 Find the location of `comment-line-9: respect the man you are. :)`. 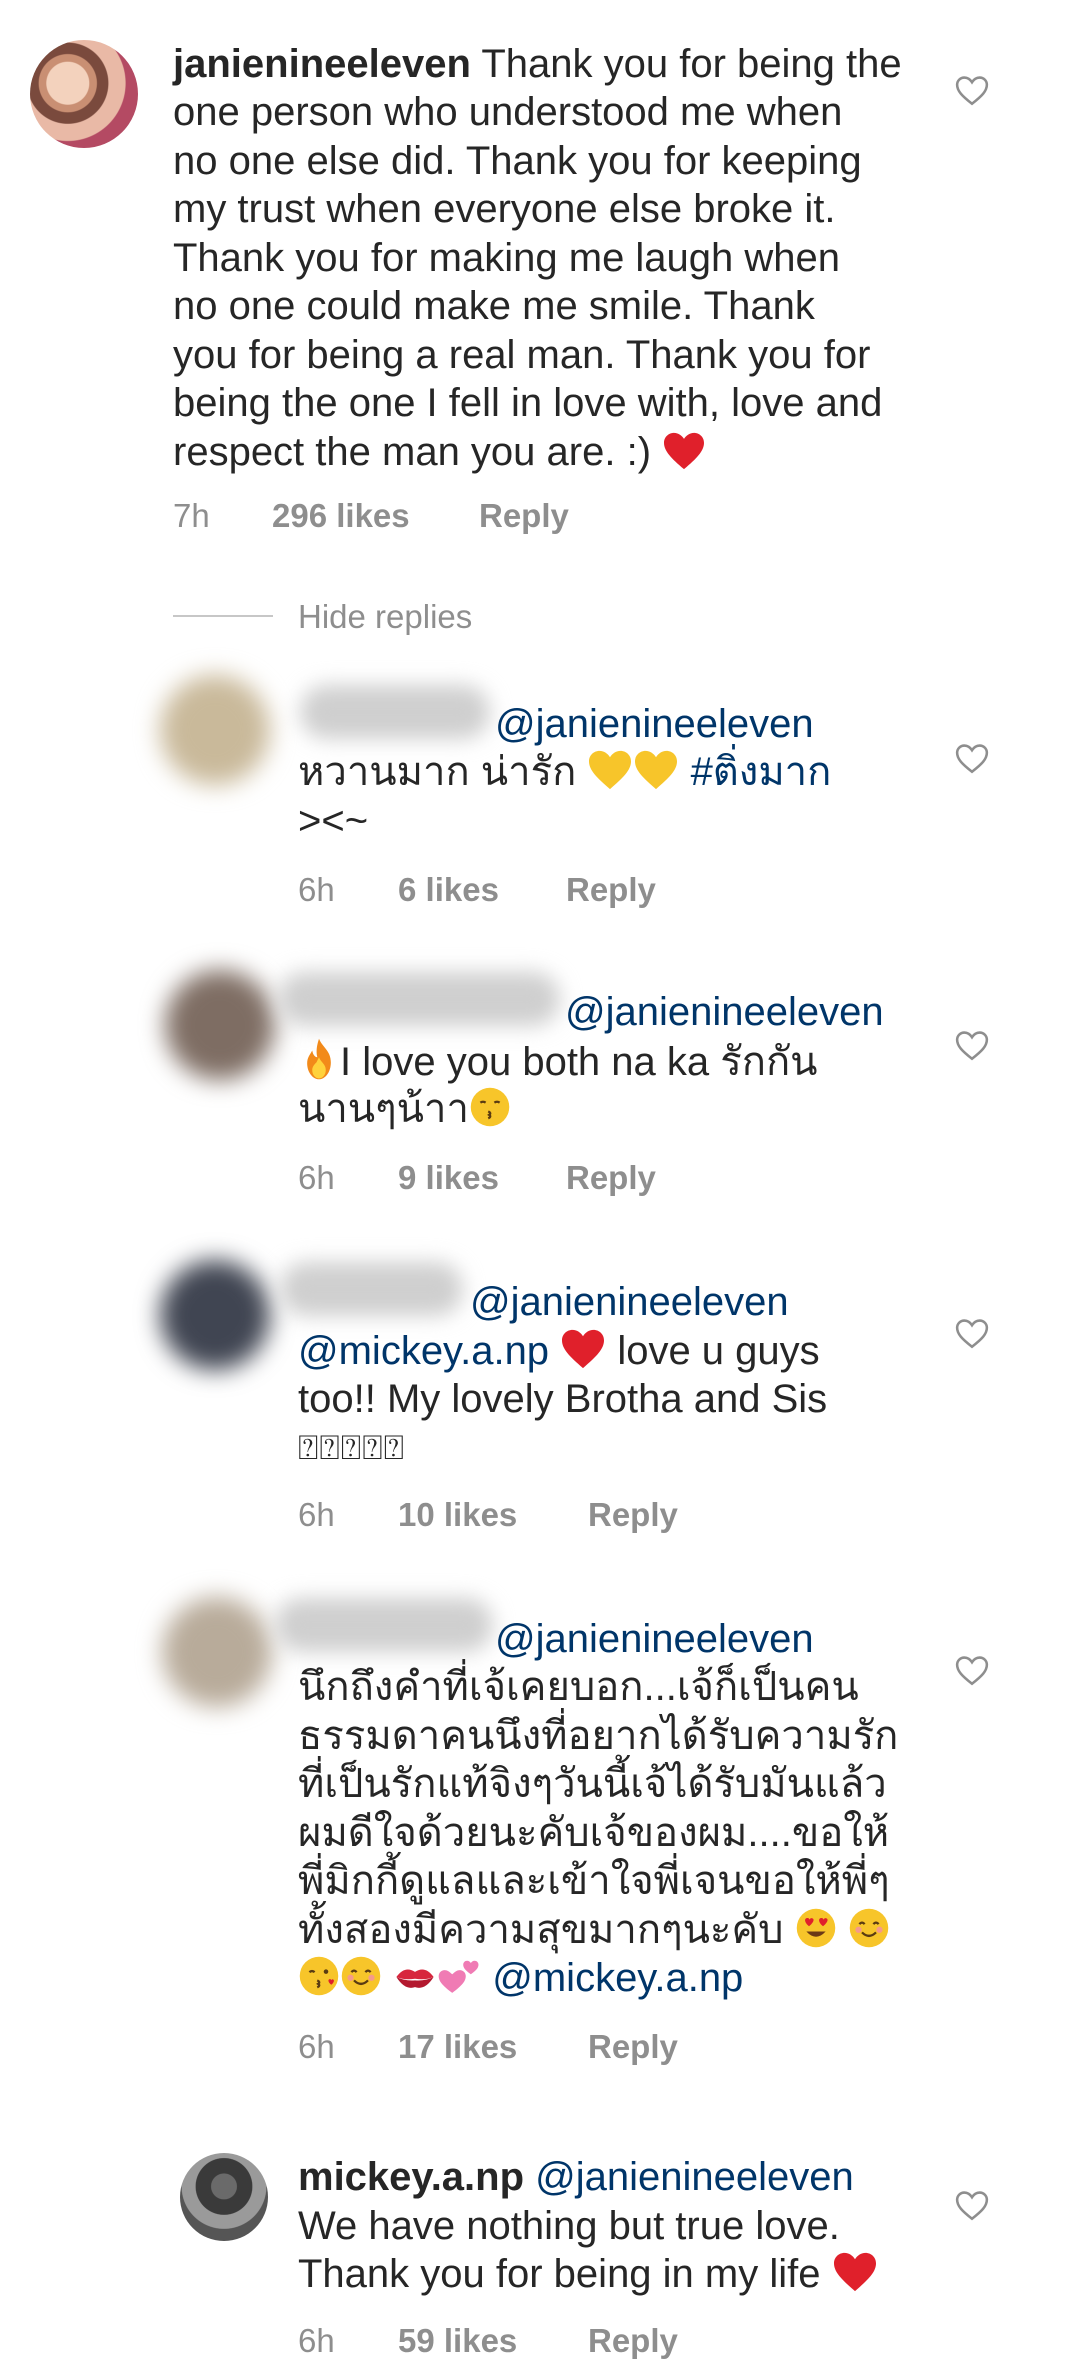

comment-line-9: respect the man you are. :) is located at coordinates (439, 452).